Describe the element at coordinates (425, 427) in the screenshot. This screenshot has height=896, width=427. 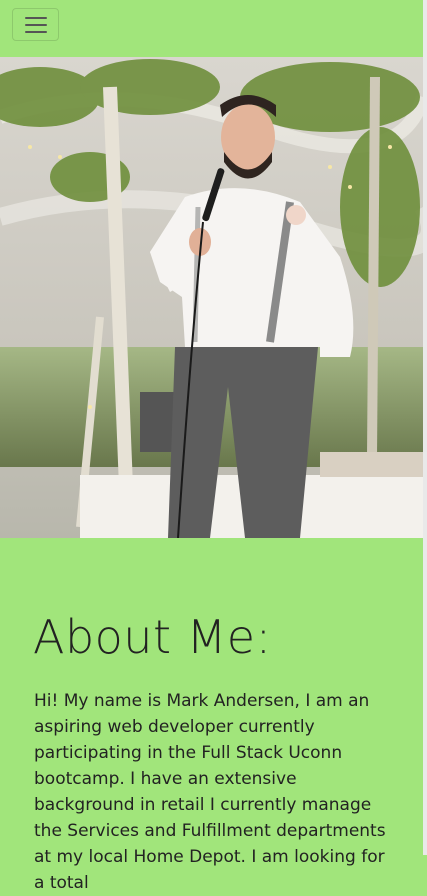
I see `scrollbar` at that location.